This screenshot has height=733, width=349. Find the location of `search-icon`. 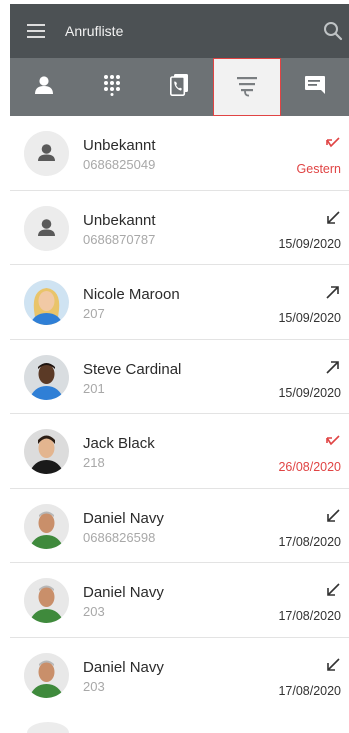

search-icon is located at coordinates (333, 31).